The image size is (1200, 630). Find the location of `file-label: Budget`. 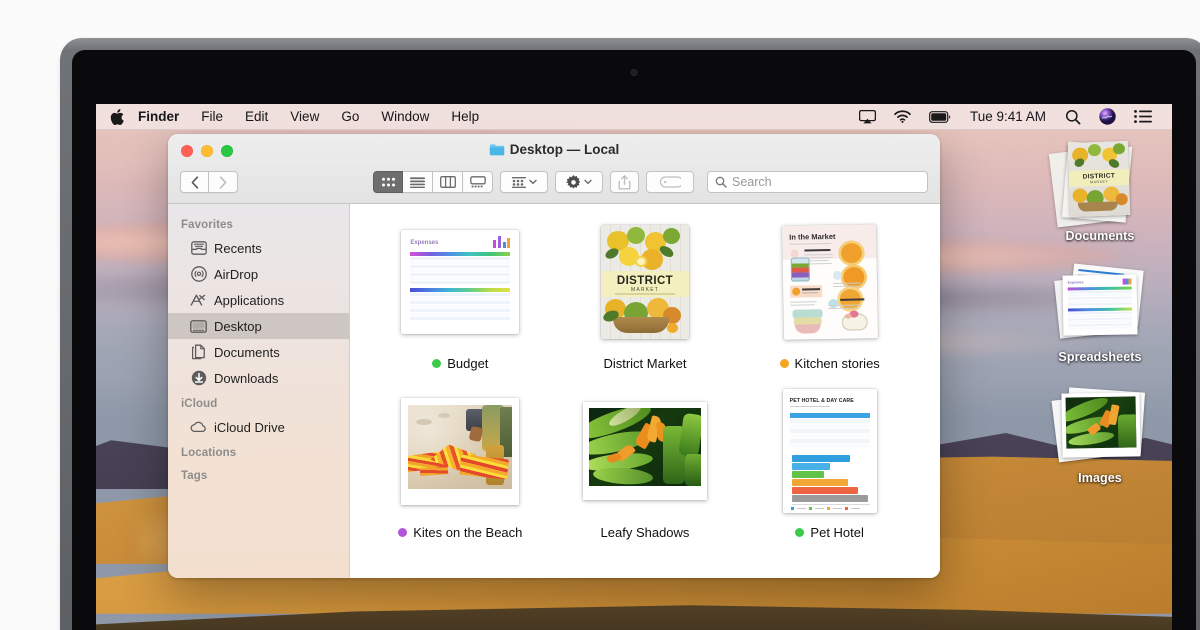

file-label: Budget is located at coordinates (468, 363).